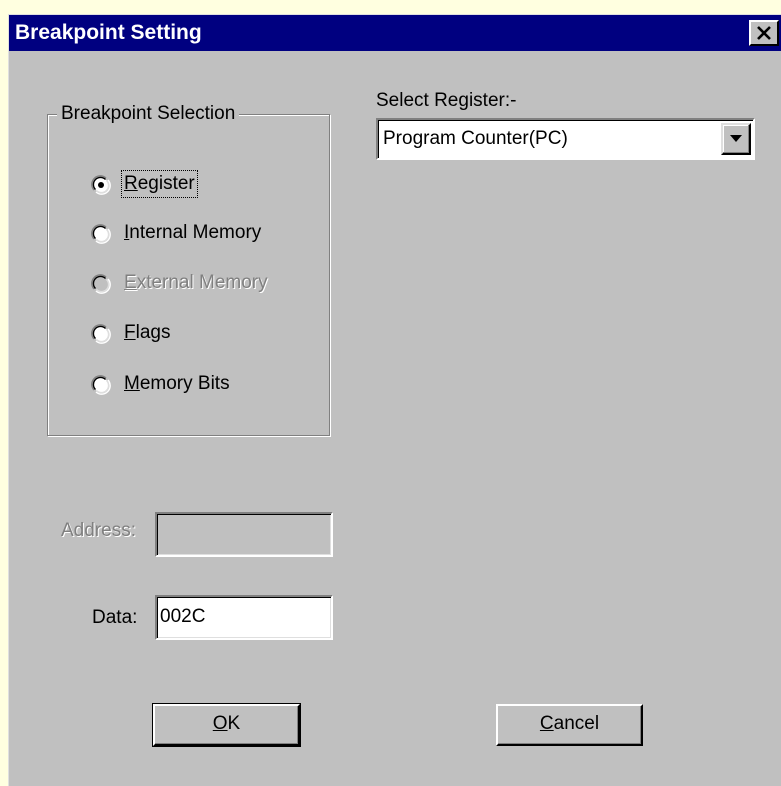 Image resolution: width=781 pixels, height=786 pixels. I want to click on dropdown-button, so click(736, 139).